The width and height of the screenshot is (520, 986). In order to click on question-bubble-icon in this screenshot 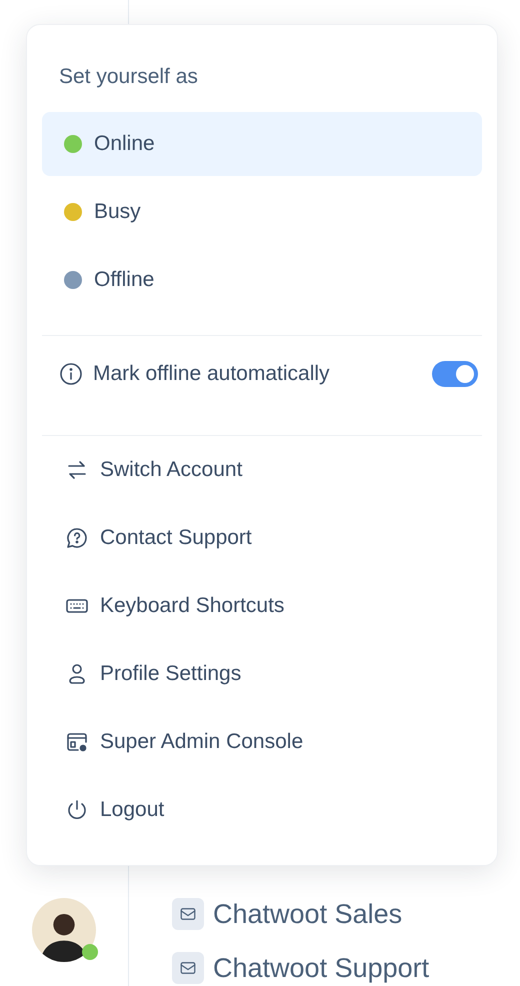, I will do `click(77, 538)`.